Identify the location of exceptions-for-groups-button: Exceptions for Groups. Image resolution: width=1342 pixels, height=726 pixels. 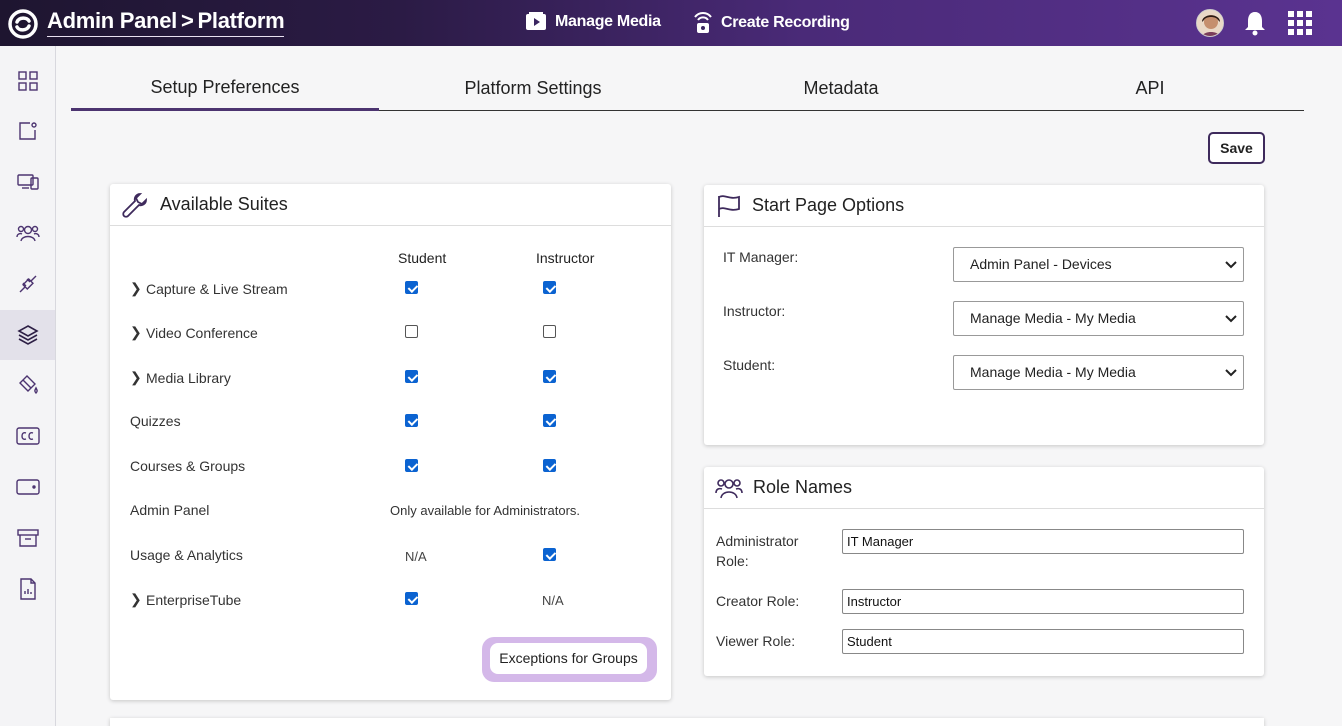
(568, 658).